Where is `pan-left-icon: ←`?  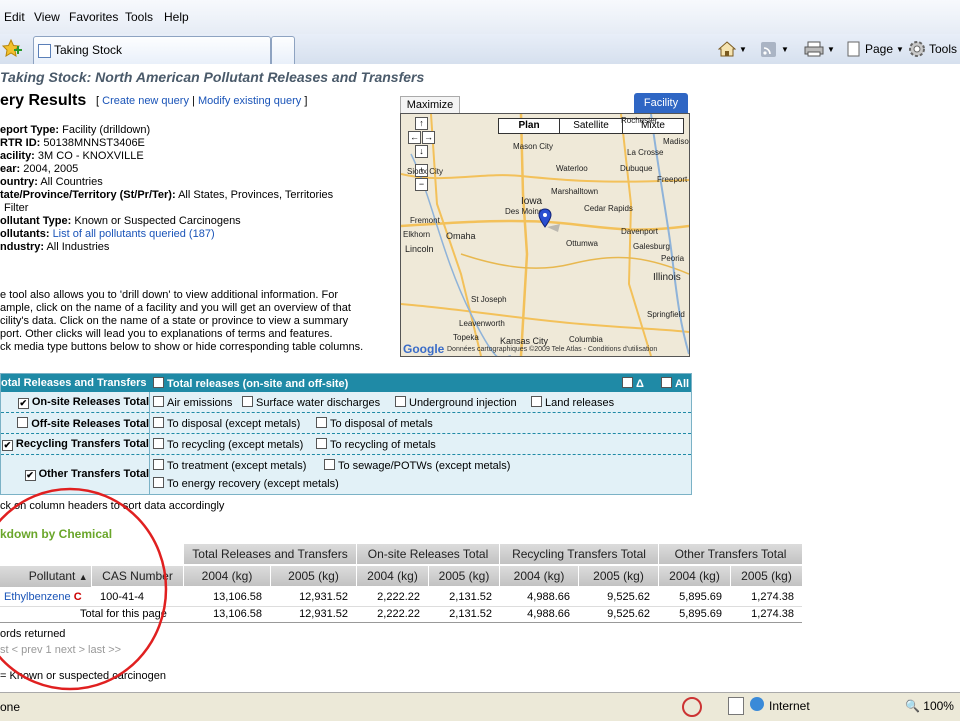
pan-left-icon: ← is located at coordinates (414, 137).